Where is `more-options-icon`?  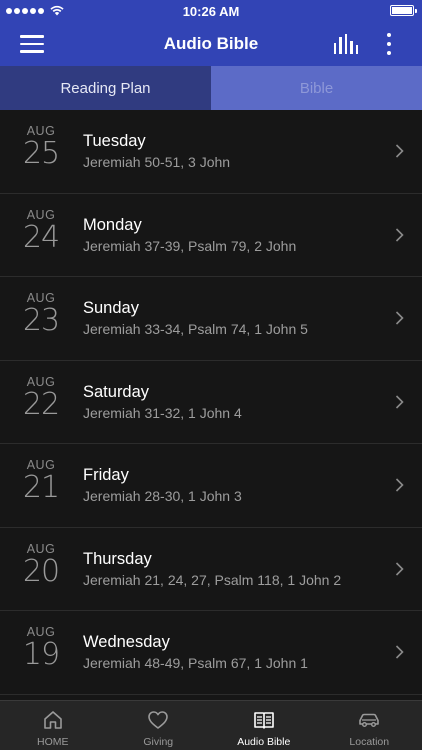 more-options-icon is located at coordinates (389, 44).